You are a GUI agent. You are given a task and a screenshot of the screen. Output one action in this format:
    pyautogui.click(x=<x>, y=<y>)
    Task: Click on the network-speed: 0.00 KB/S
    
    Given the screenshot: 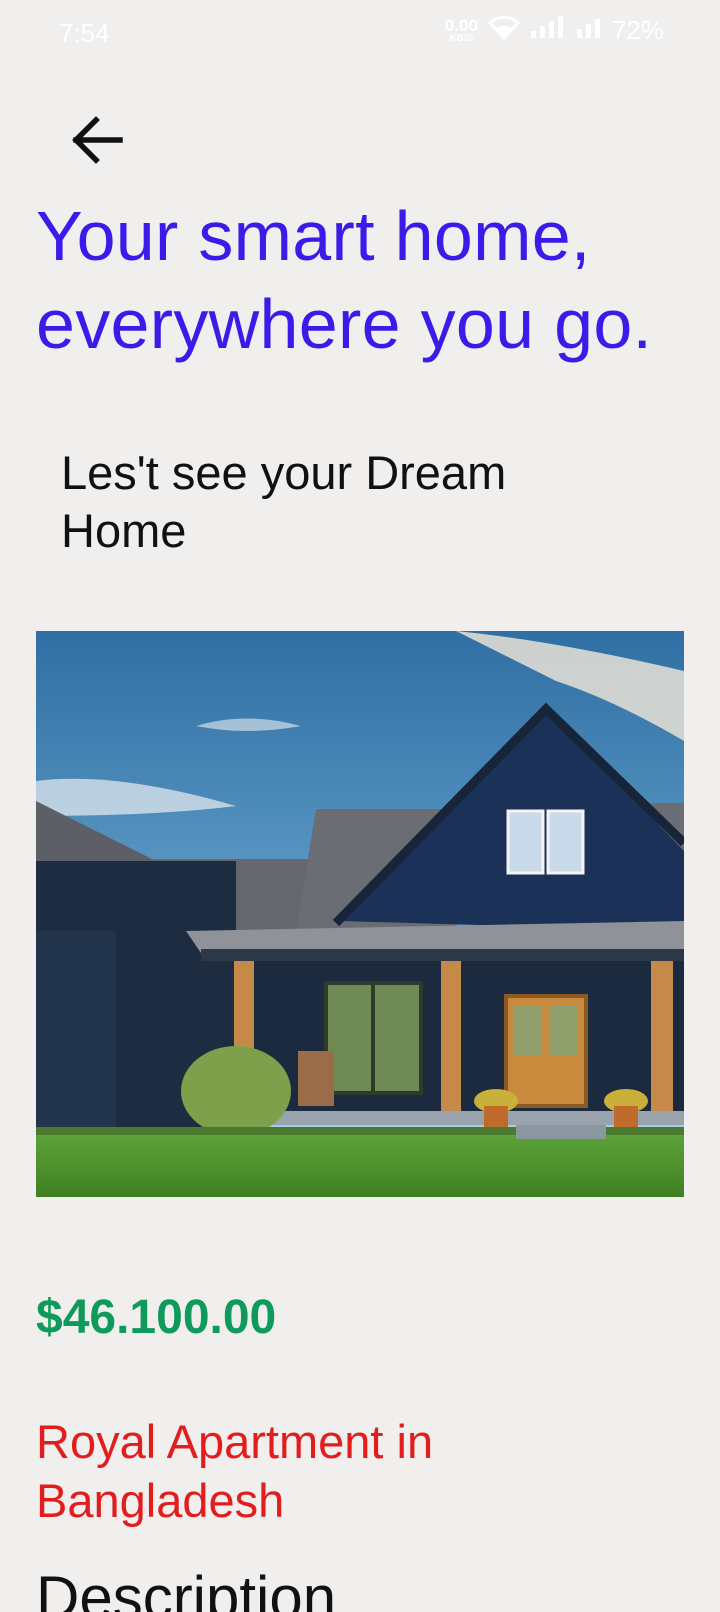 What is the action you would take?
    pyautogui.click(x=461, y=30)
    